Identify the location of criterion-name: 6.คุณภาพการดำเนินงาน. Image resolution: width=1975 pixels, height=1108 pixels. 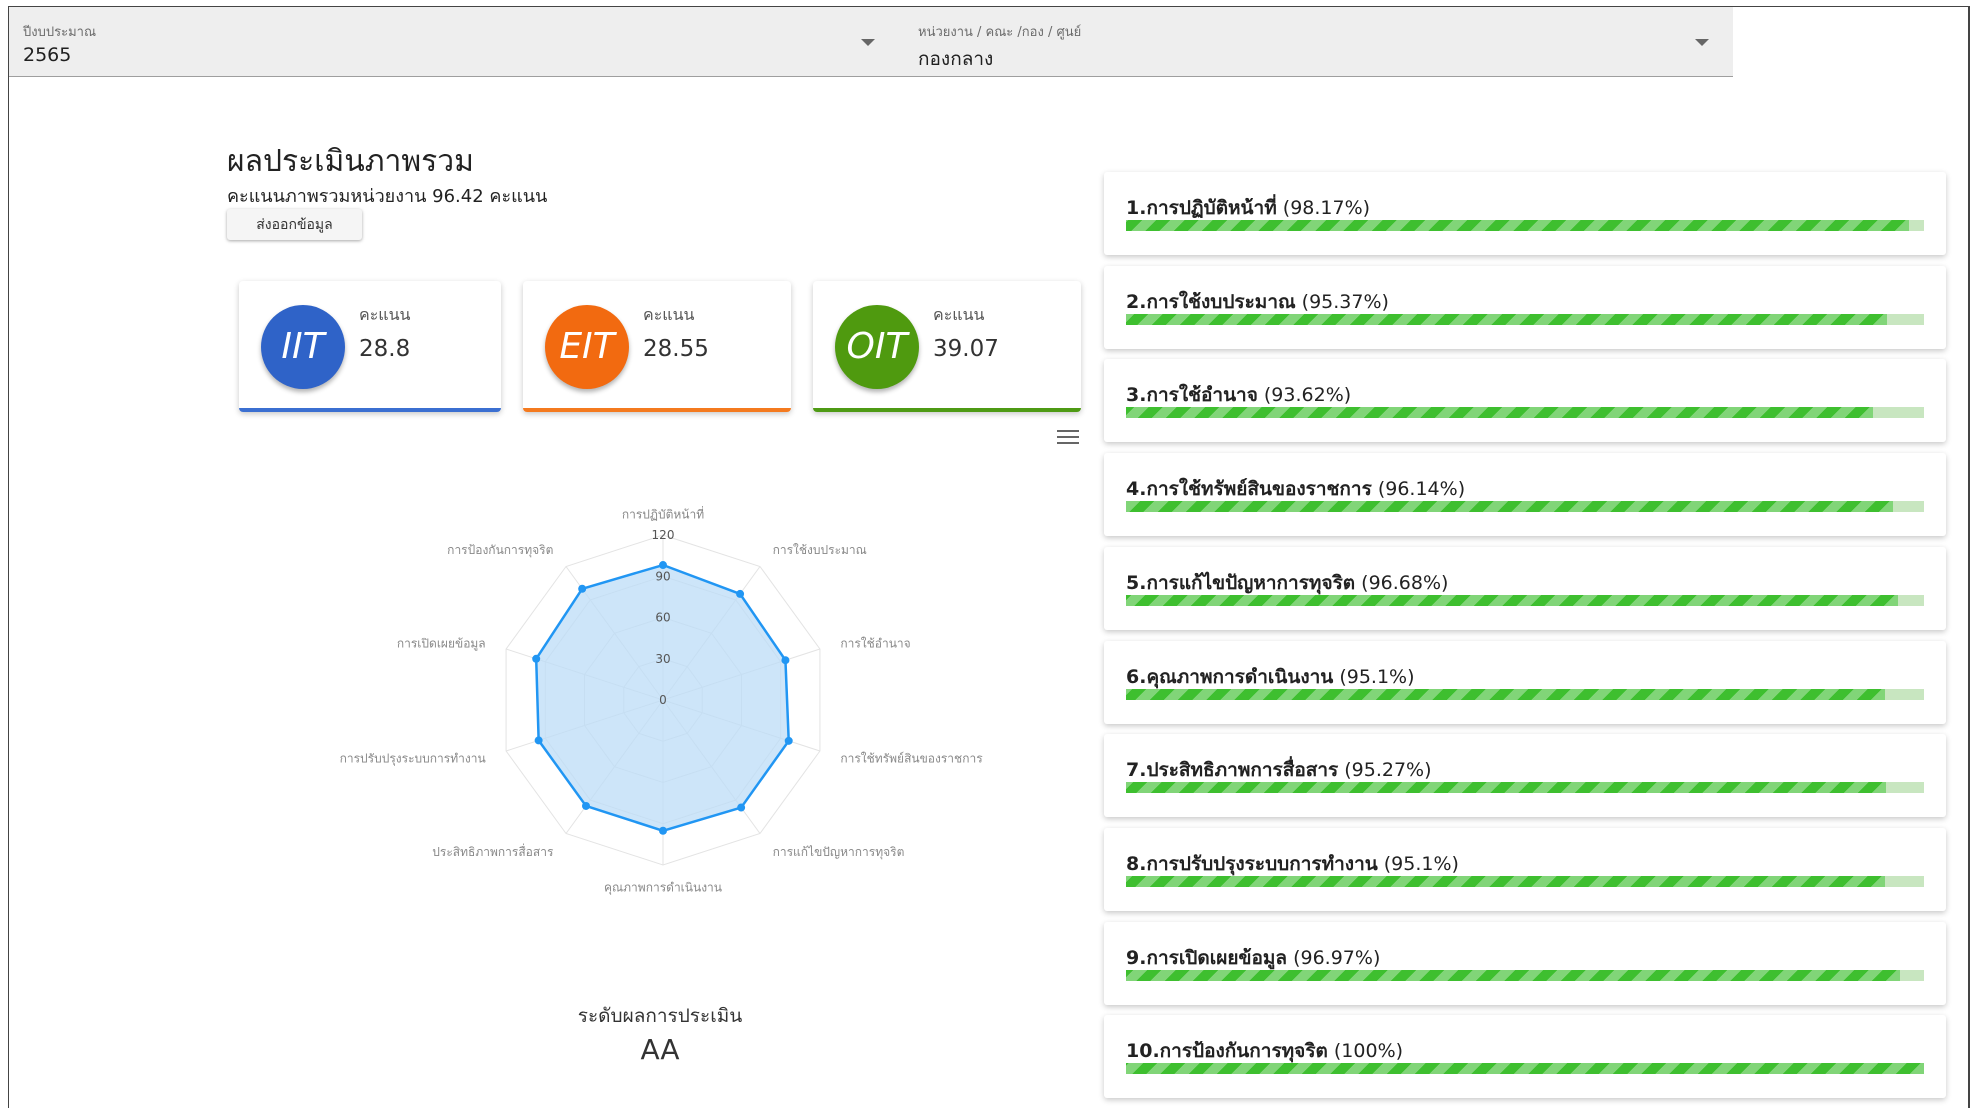
(1230, 676).